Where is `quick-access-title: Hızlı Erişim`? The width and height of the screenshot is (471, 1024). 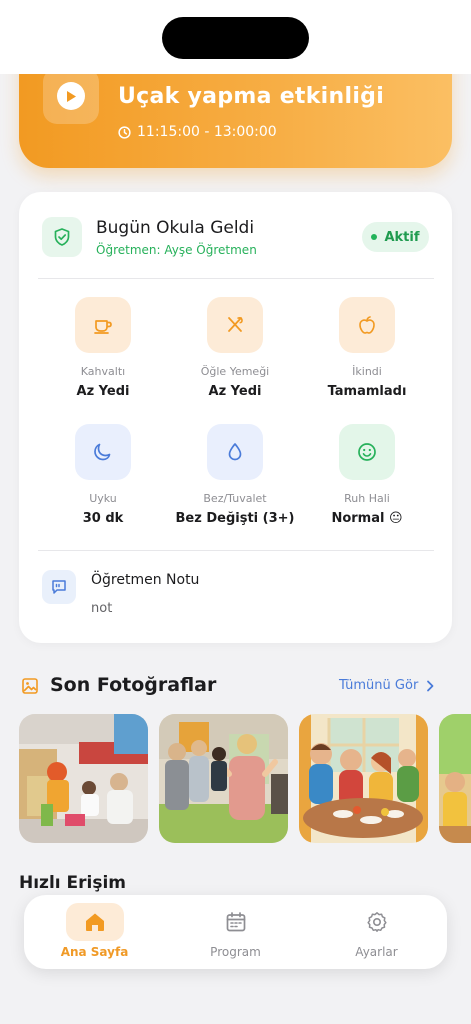 quick-access-title: Hızlı Erişim is located at coordinates (73, 883).